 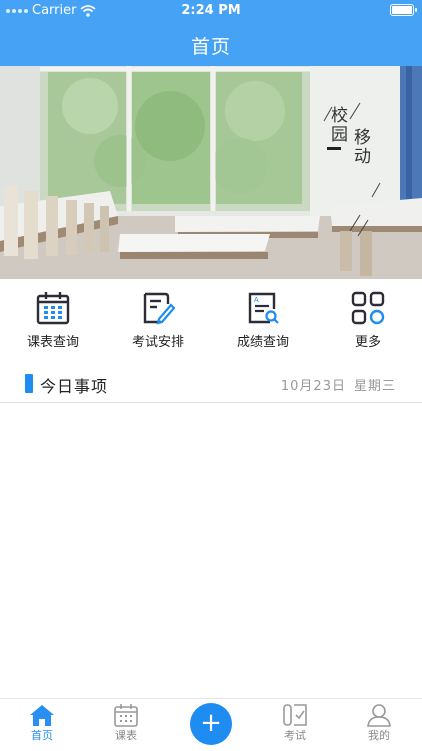 I want to click on quick-item-label: 考试安排, so click(x=157, y=342).